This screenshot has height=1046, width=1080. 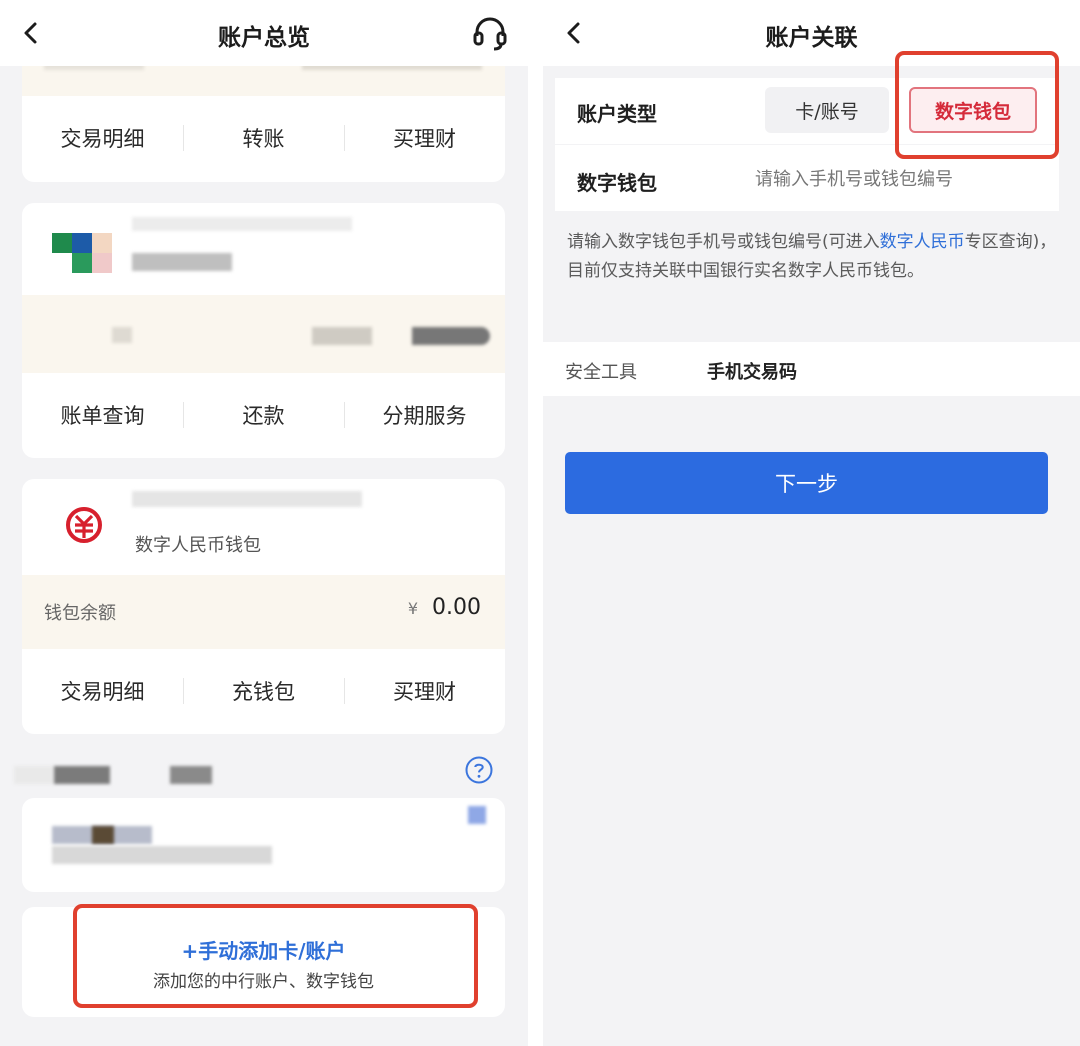 I want to click on e-cny-wallet-card: 数字人民币钱包 钱包余额 ¥0.00 交易明细 充钱包 买理财, so click(x=263, y=606).